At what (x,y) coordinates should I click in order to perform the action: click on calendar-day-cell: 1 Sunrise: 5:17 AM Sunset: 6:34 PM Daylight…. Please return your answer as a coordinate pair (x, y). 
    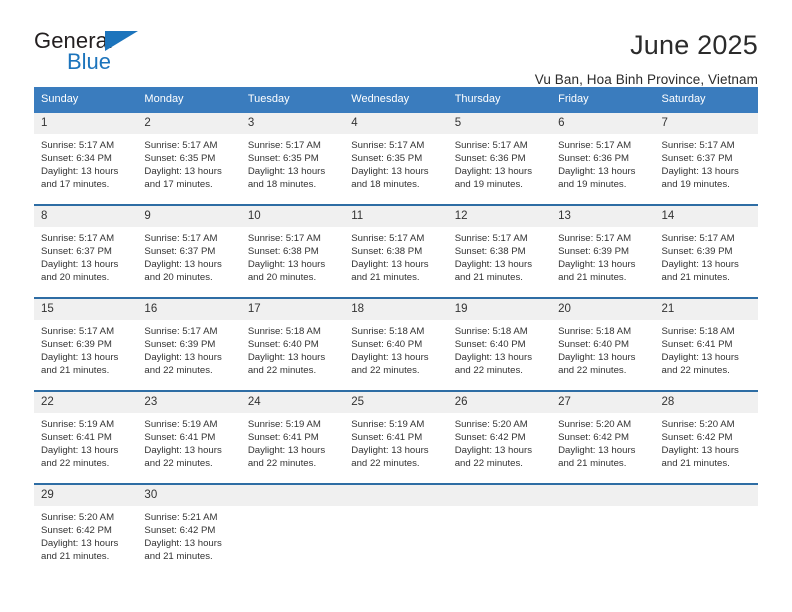
    Looking at the image, I should click on (86, 154).